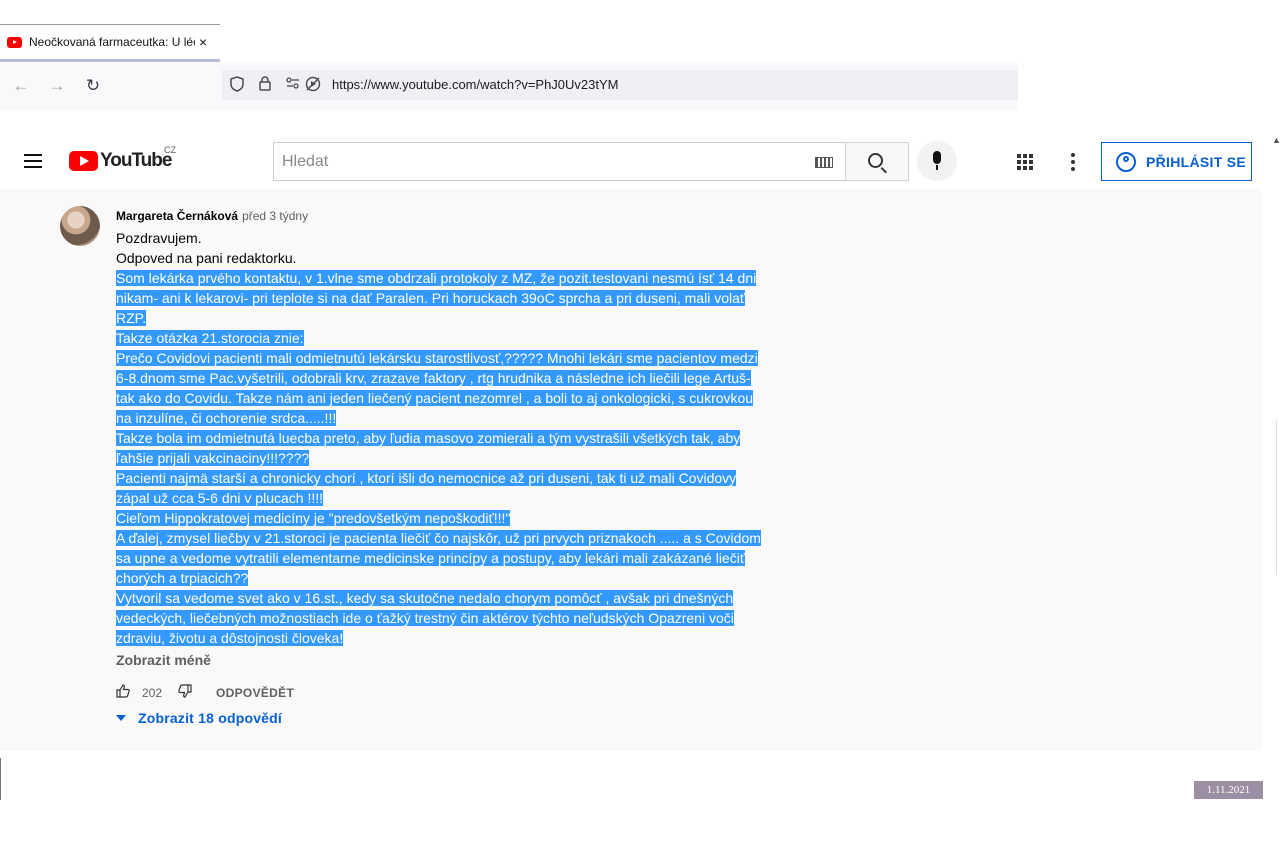 The image size is (1280, 850). I want to click on tab-title: Neočkovaná farmaceutka: U léč, so click(112, 42).